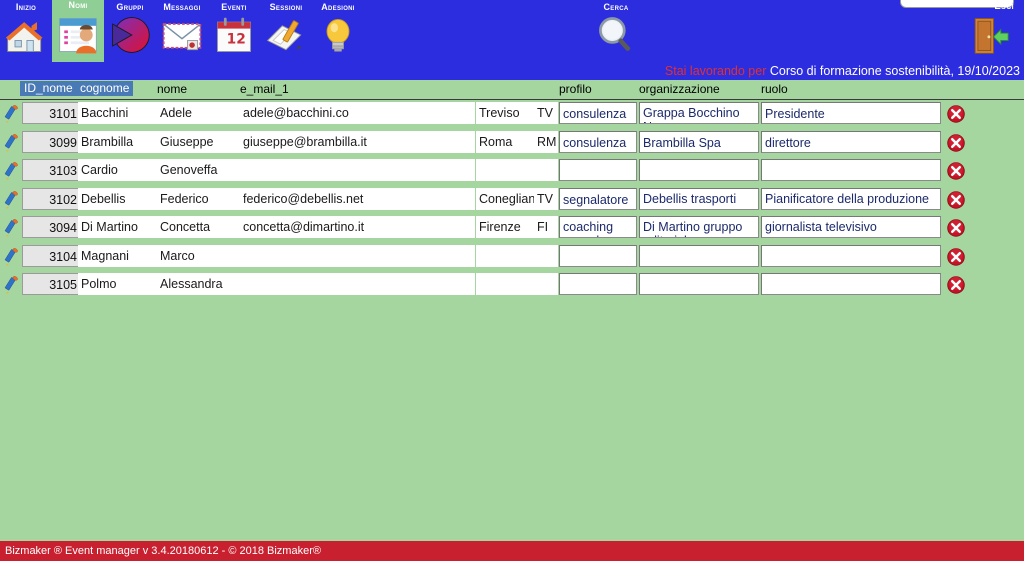  What do you see at coordinates (119, 198) in the screenshot?
I see `cell-cognome: Debellis` at bounding box center [119, 198].